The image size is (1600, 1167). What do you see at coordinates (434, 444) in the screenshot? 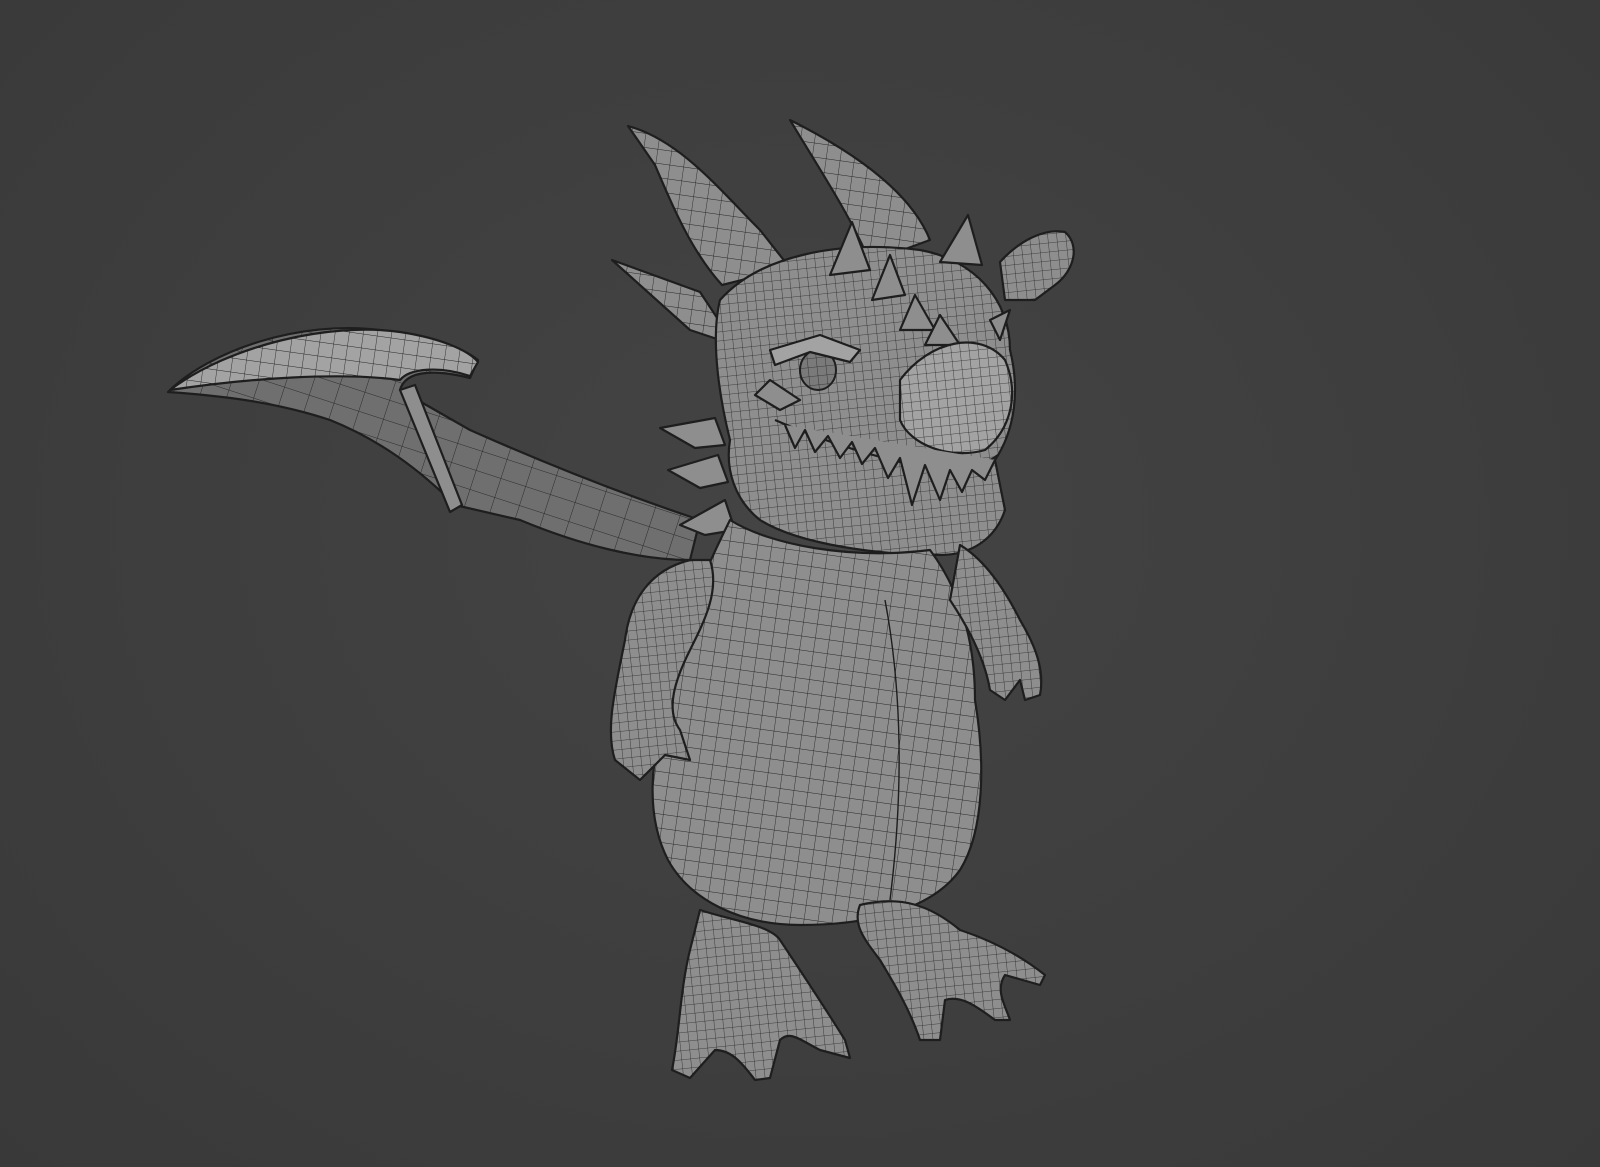
I see `wing-part` at bounding box center [434, 444].